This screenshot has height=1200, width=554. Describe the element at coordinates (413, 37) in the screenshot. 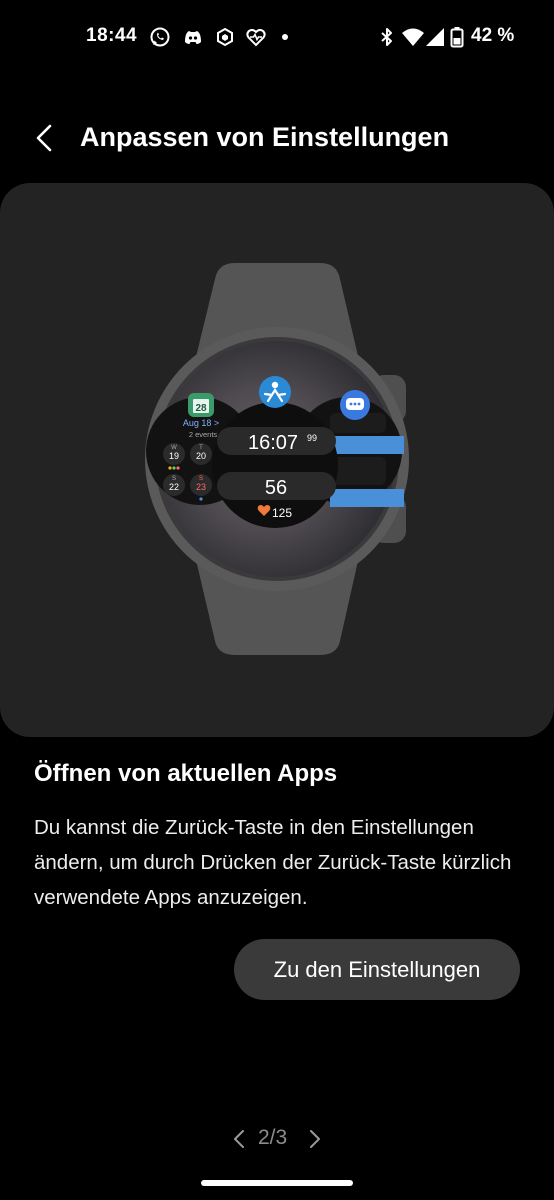

I see `wifi-icon` at that location.